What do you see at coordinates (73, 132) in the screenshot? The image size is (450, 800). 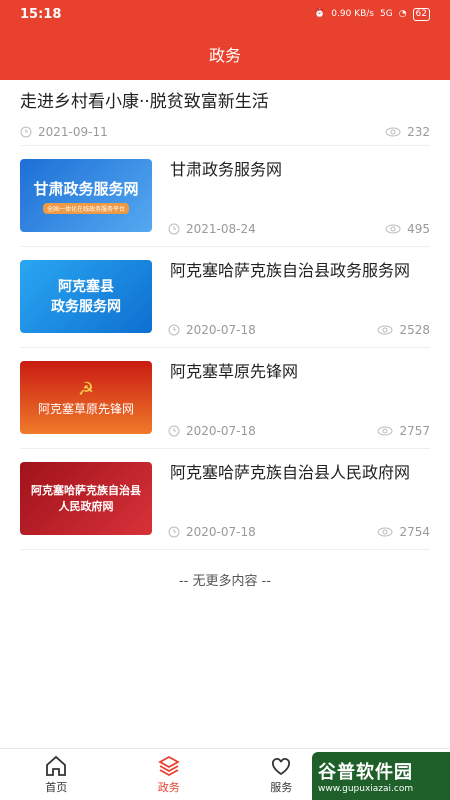 I see `item-date: 2021-09-11` at bounding box center [73, 132].